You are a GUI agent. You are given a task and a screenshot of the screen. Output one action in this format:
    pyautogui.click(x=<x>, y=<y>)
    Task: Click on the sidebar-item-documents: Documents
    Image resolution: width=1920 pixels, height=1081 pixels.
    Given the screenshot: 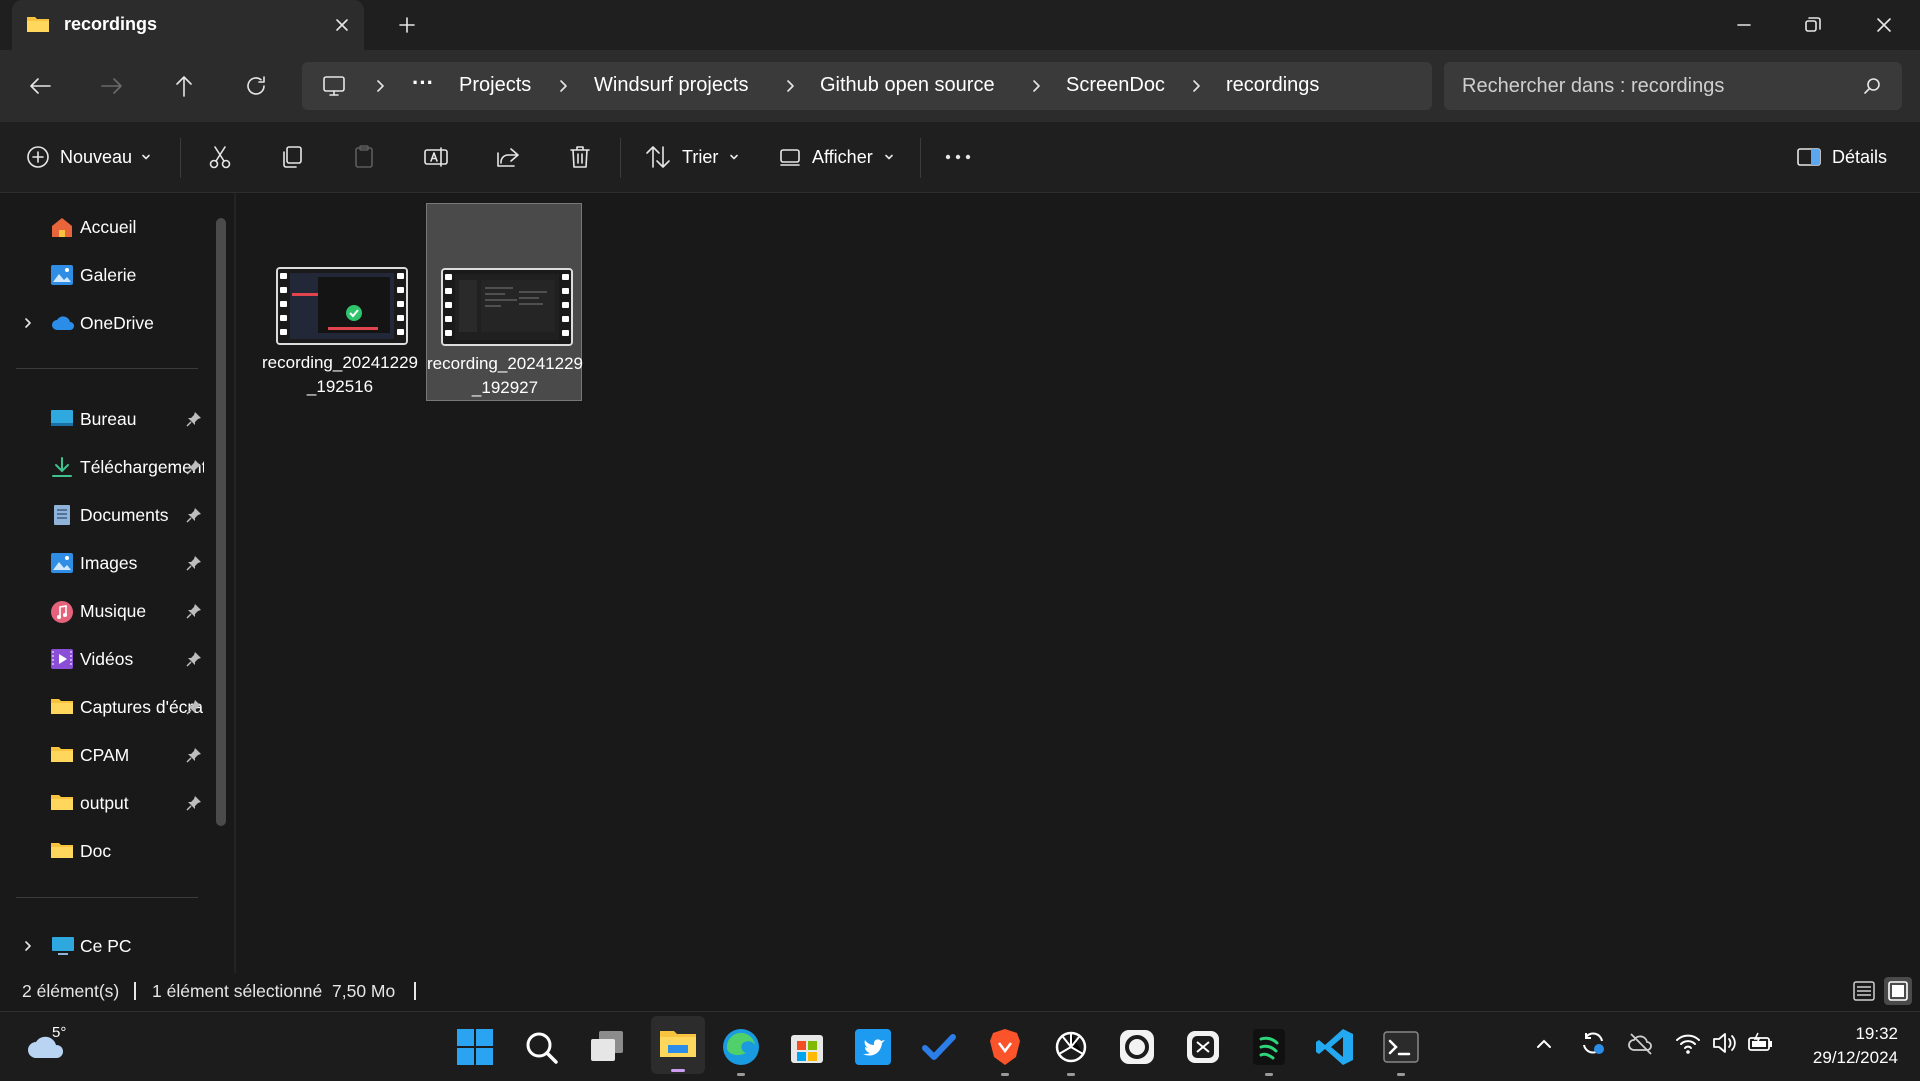 What is the action you would take?
    pyautogui.click(x=115, y=515)
    